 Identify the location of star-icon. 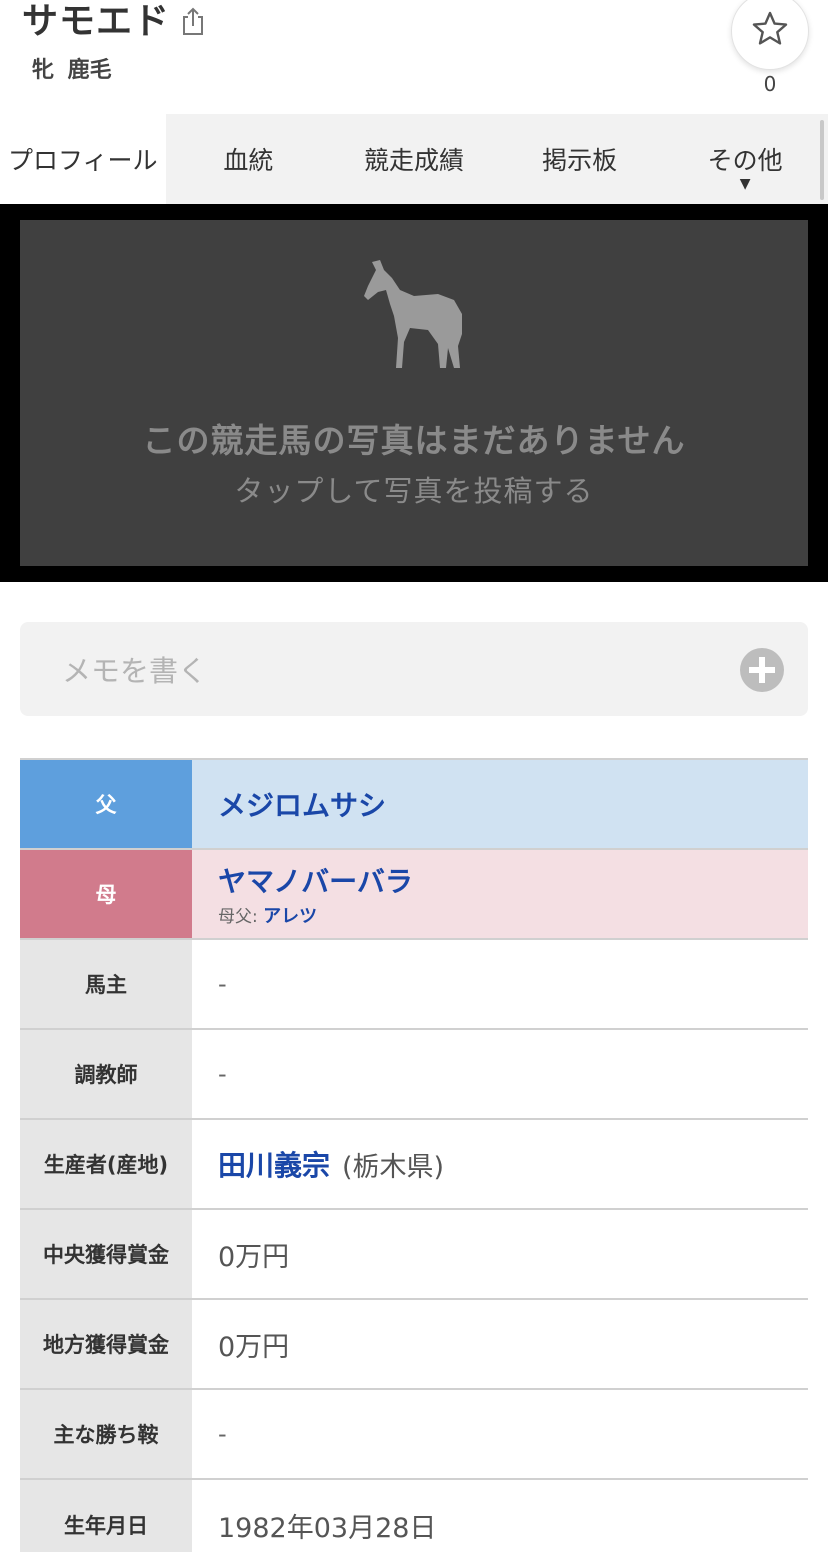
(770, 31).